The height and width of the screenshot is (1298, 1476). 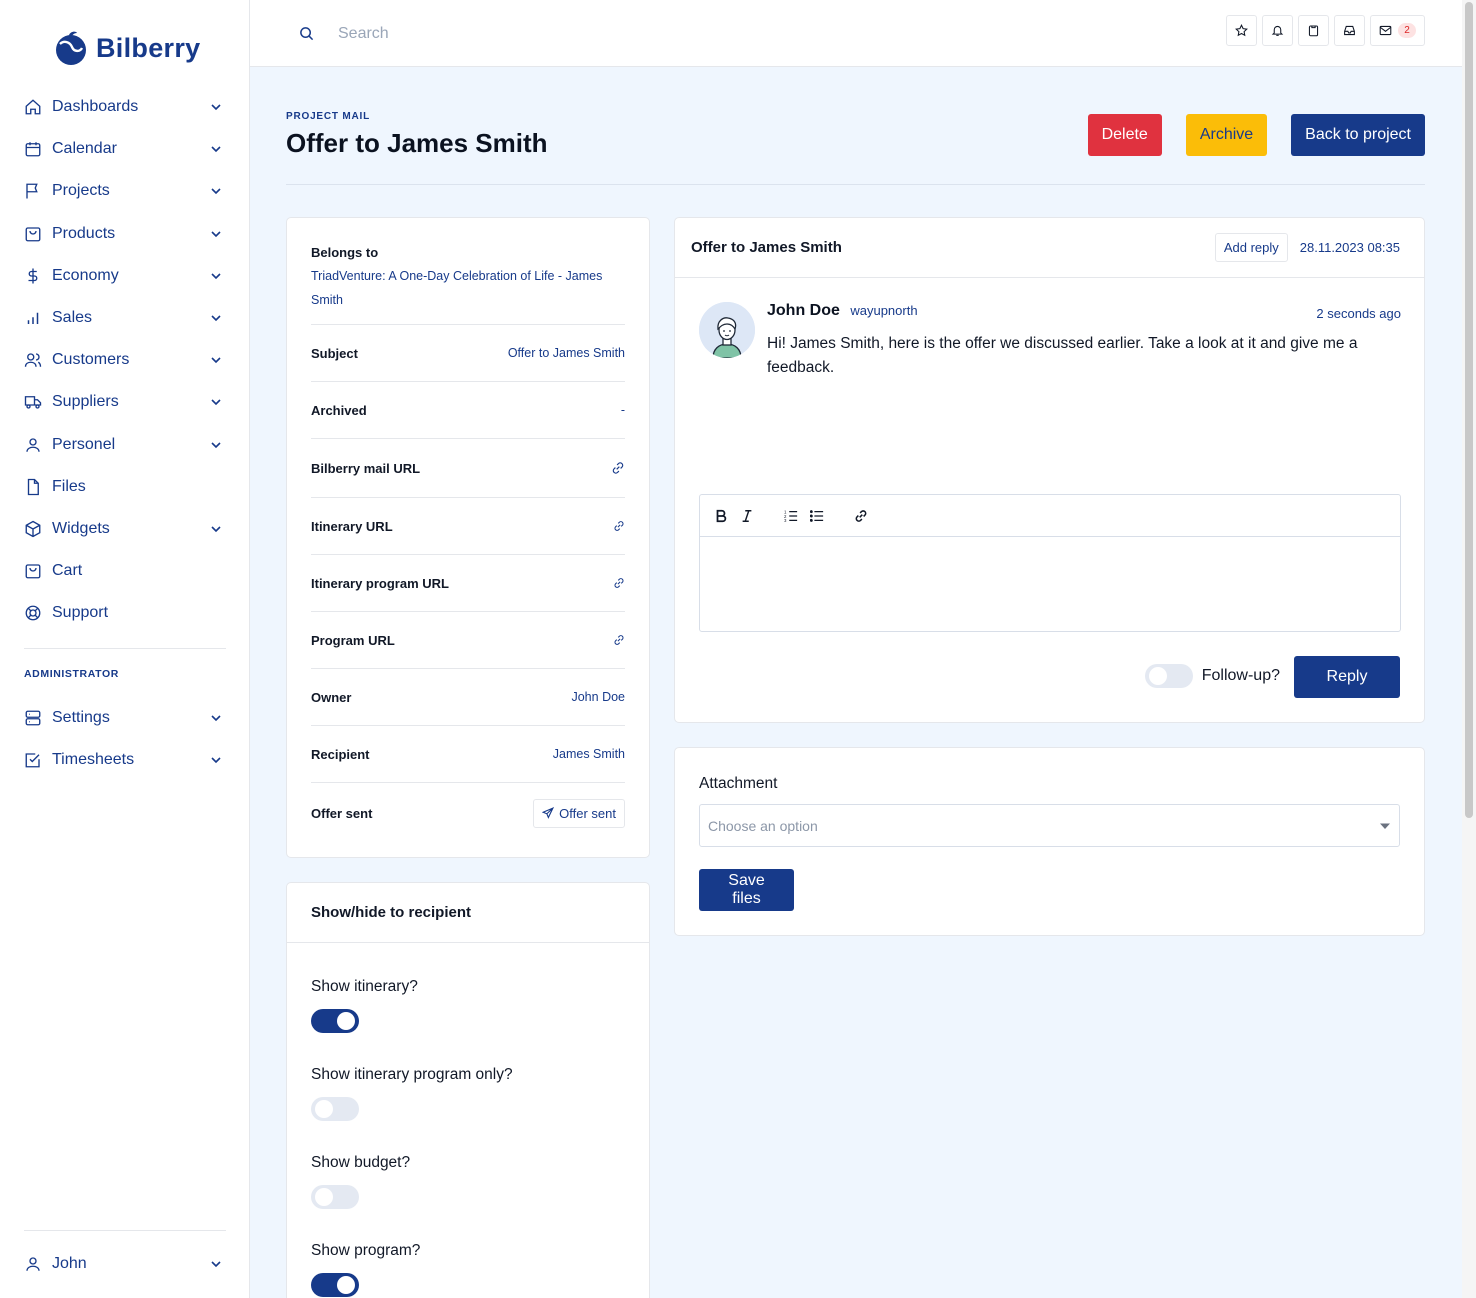 What do you see at coordinates (468, 583) in the screenshot?
I see `detail-row-itinerary-program-url: Itinerary program URL` at bounding box center [468, 583].